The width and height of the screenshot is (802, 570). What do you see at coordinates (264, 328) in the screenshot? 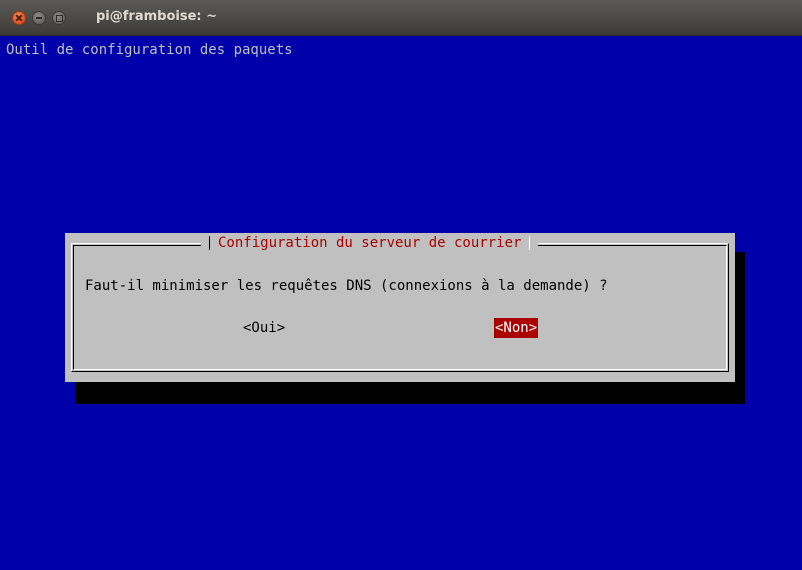
I see `yes-button: <Oui>` at bounding box center [264, 328].